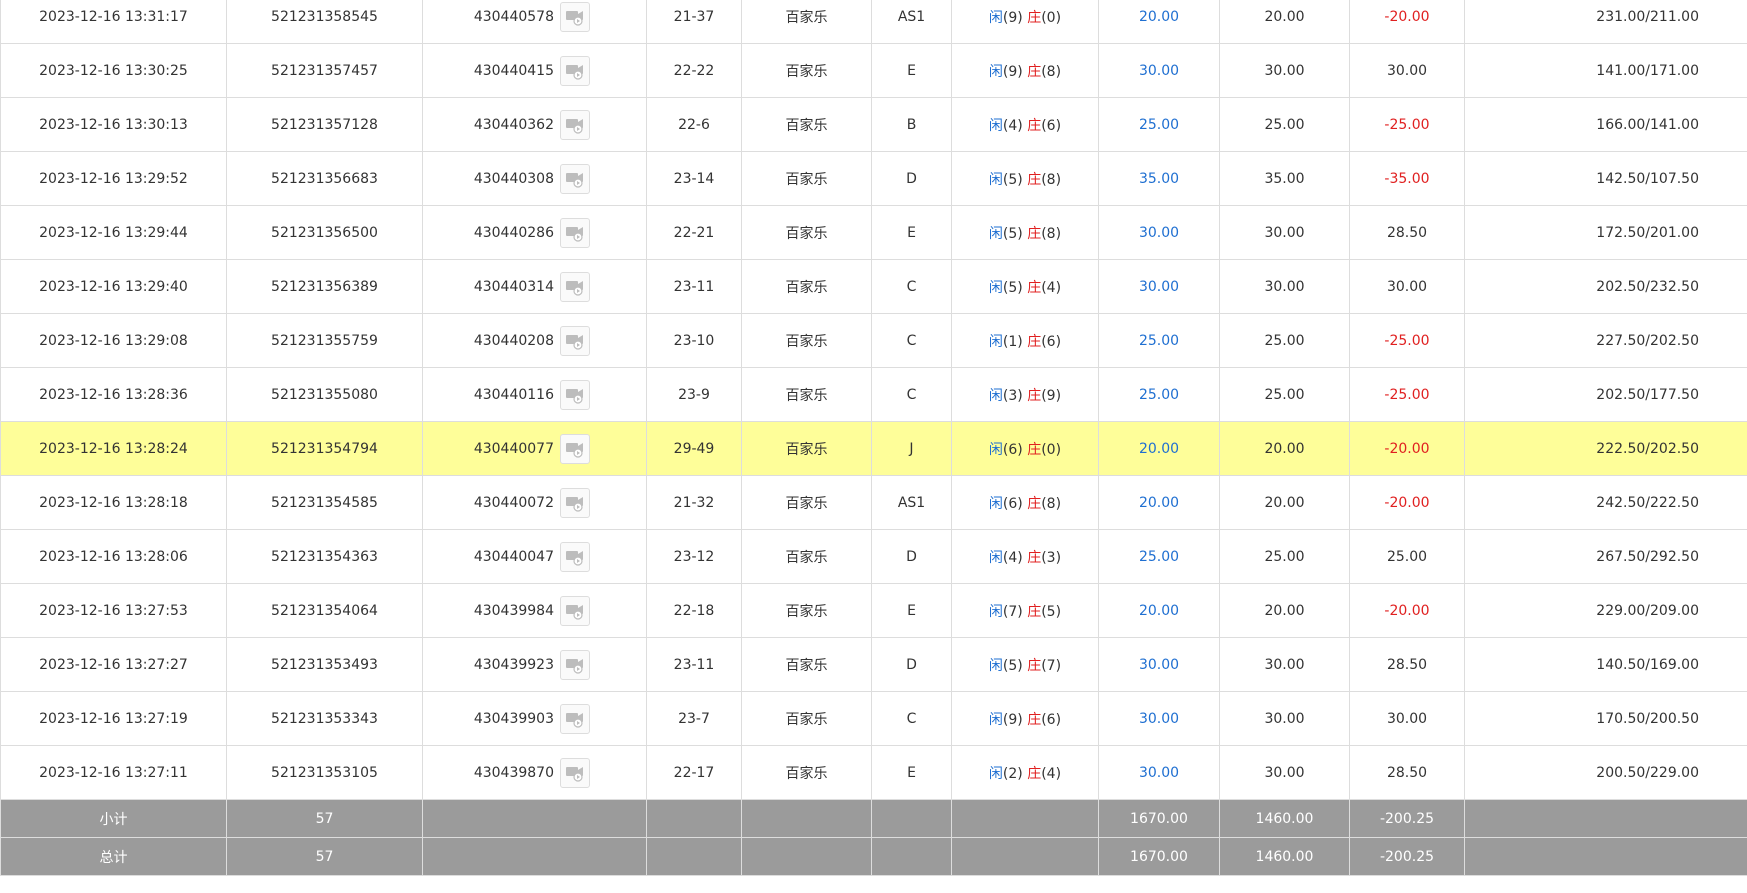  Describe the element at coordinates (694, 286) in the screenshot. I see `shoe-round: 23-11` at that location.